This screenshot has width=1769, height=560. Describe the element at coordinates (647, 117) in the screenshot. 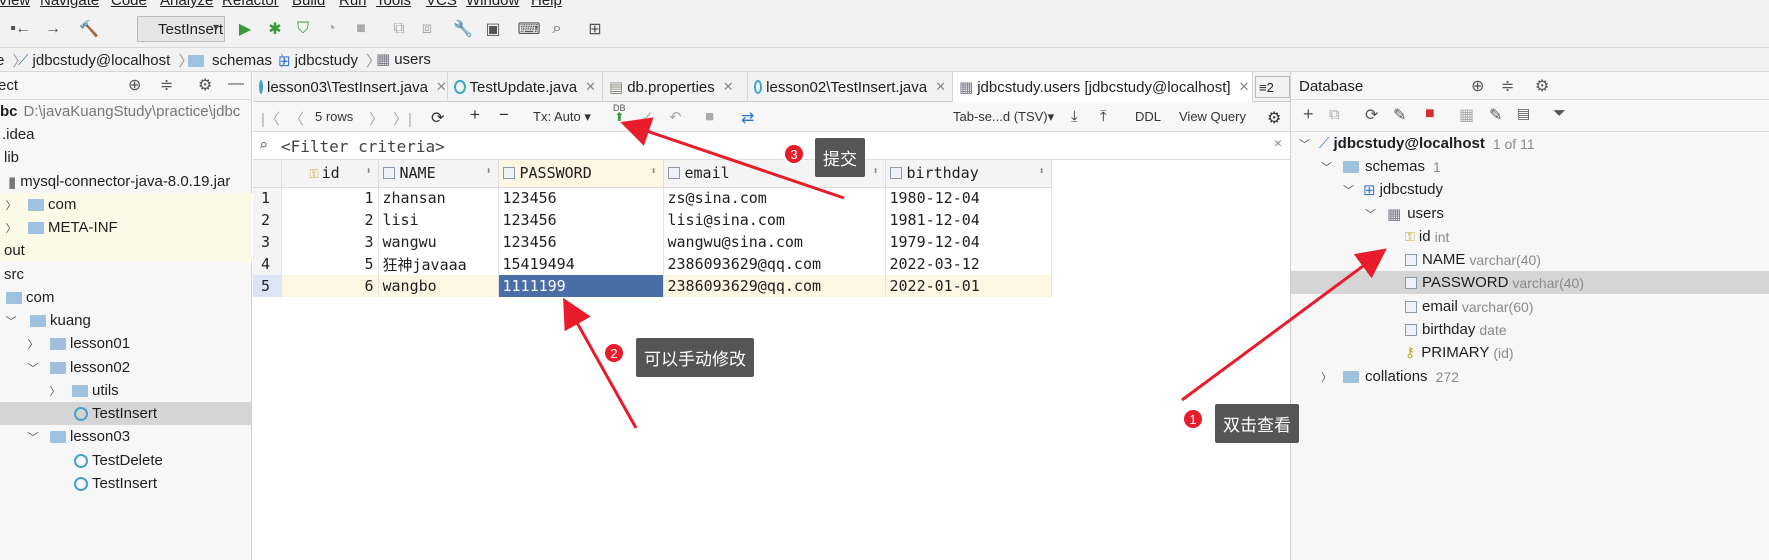

I see `commit-check-icon: ✓` at that location.